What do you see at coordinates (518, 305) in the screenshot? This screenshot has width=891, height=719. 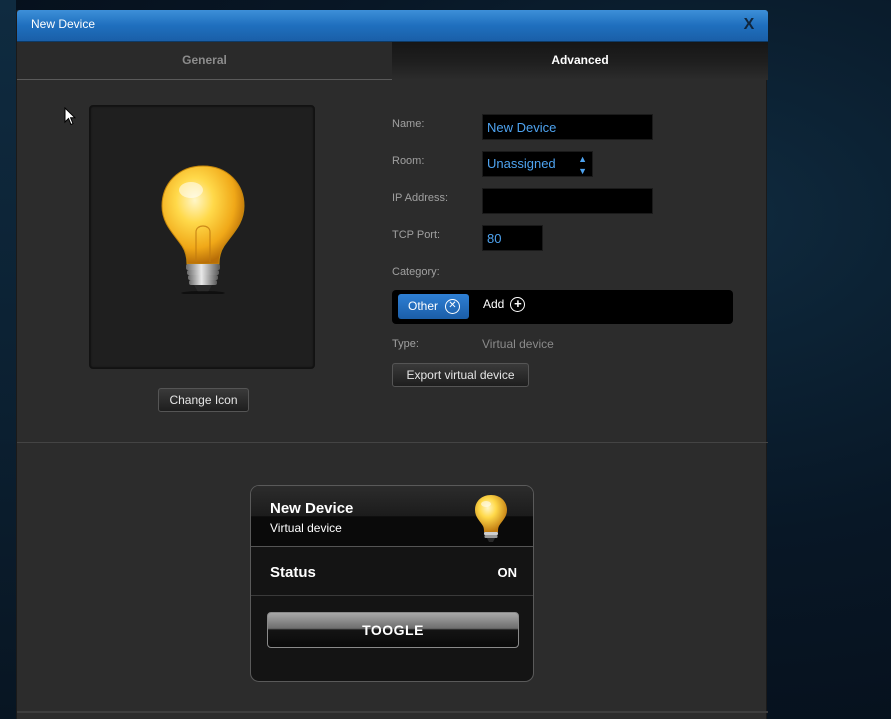 I see `plus-circle-icon: +` at bounding box center [518, 305].